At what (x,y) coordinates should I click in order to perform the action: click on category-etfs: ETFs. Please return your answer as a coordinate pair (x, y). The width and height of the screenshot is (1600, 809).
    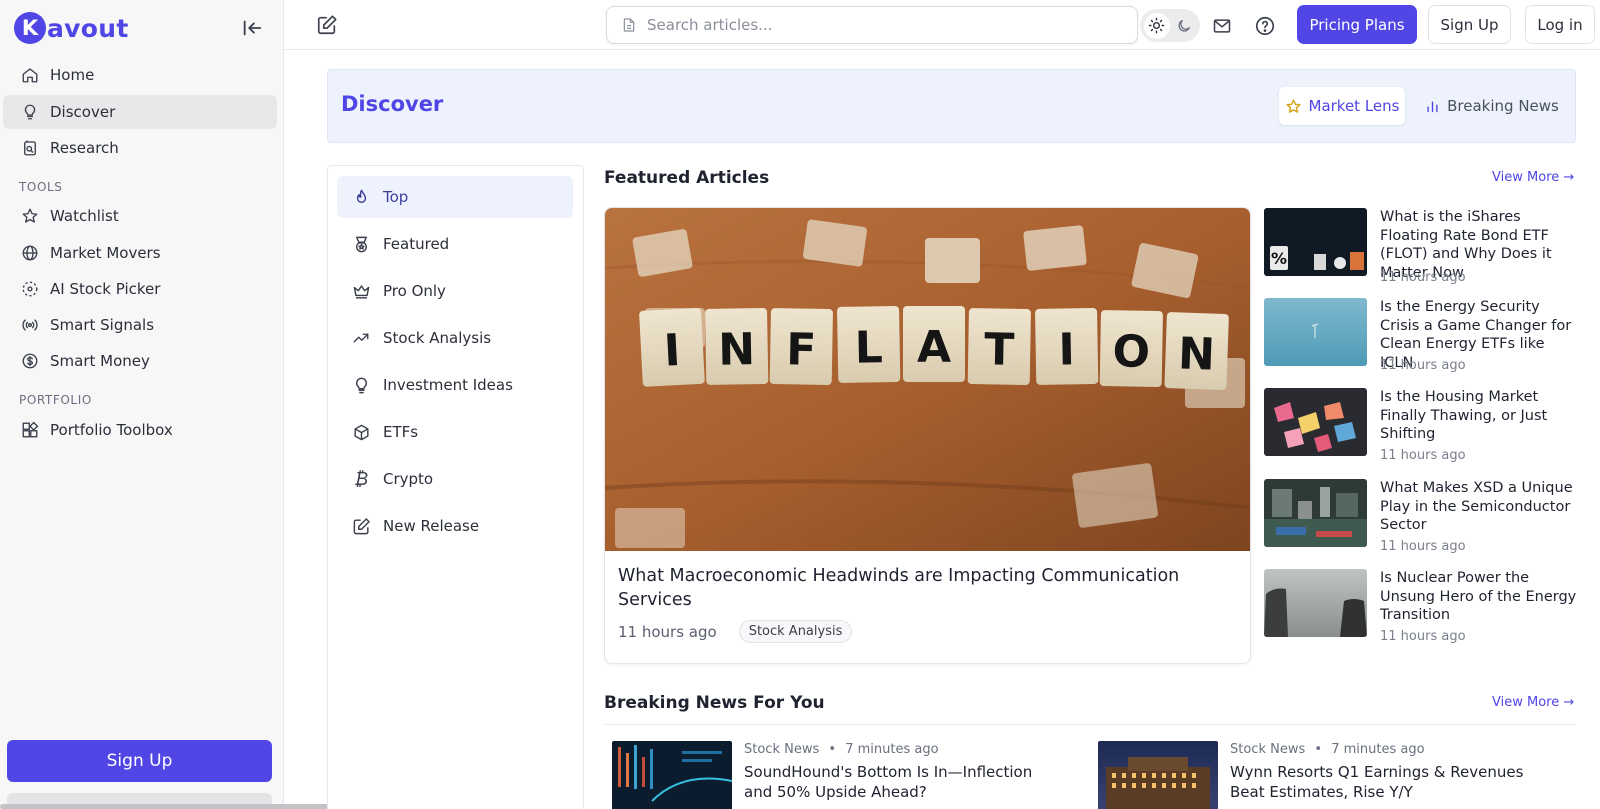
    Looking at the image, I should click on (455, 432).